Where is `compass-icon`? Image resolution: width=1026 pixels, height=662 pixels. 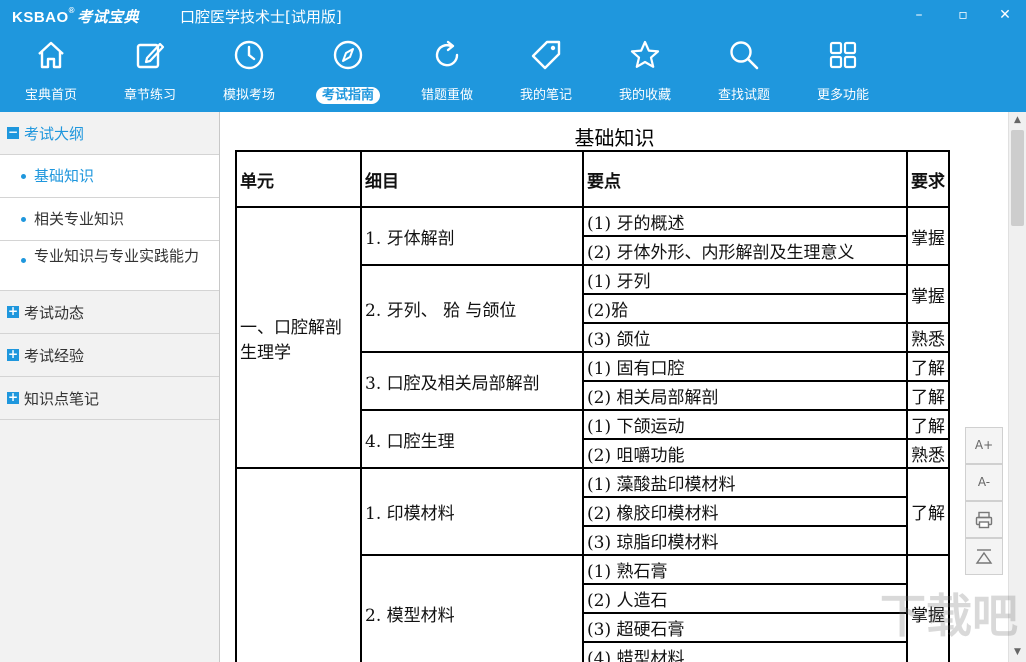 compass-icon is located at coordinates (348, 55).